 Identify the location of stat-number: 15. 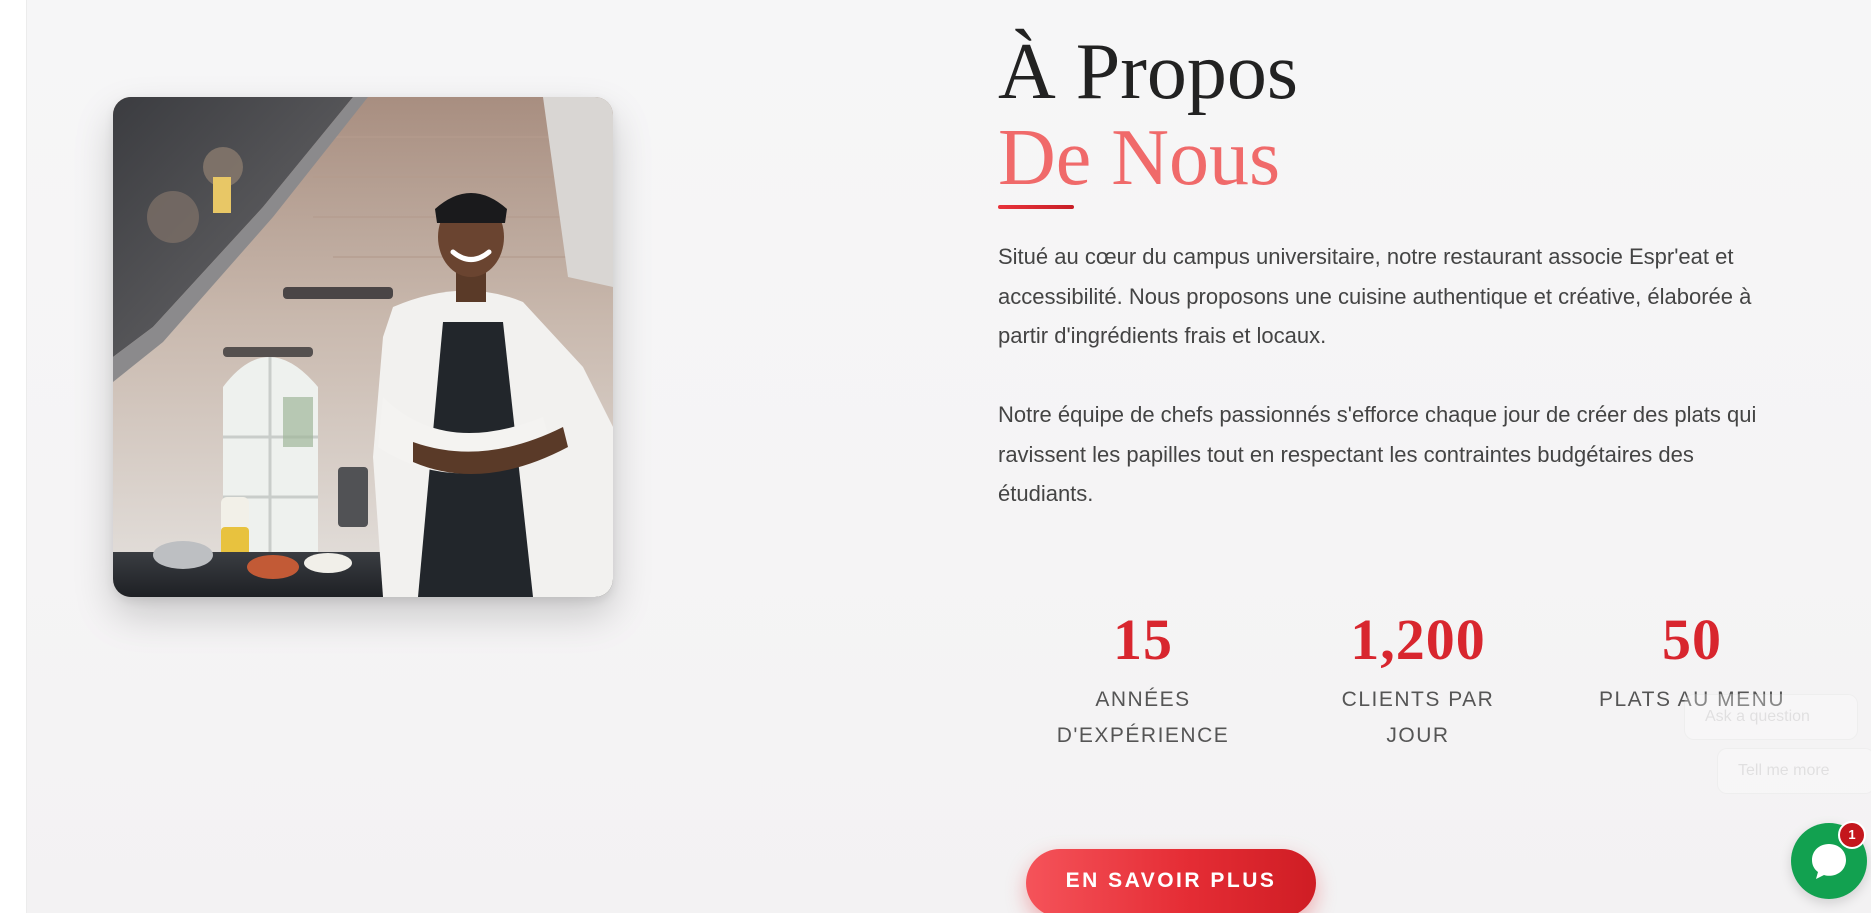
(1143, 639).